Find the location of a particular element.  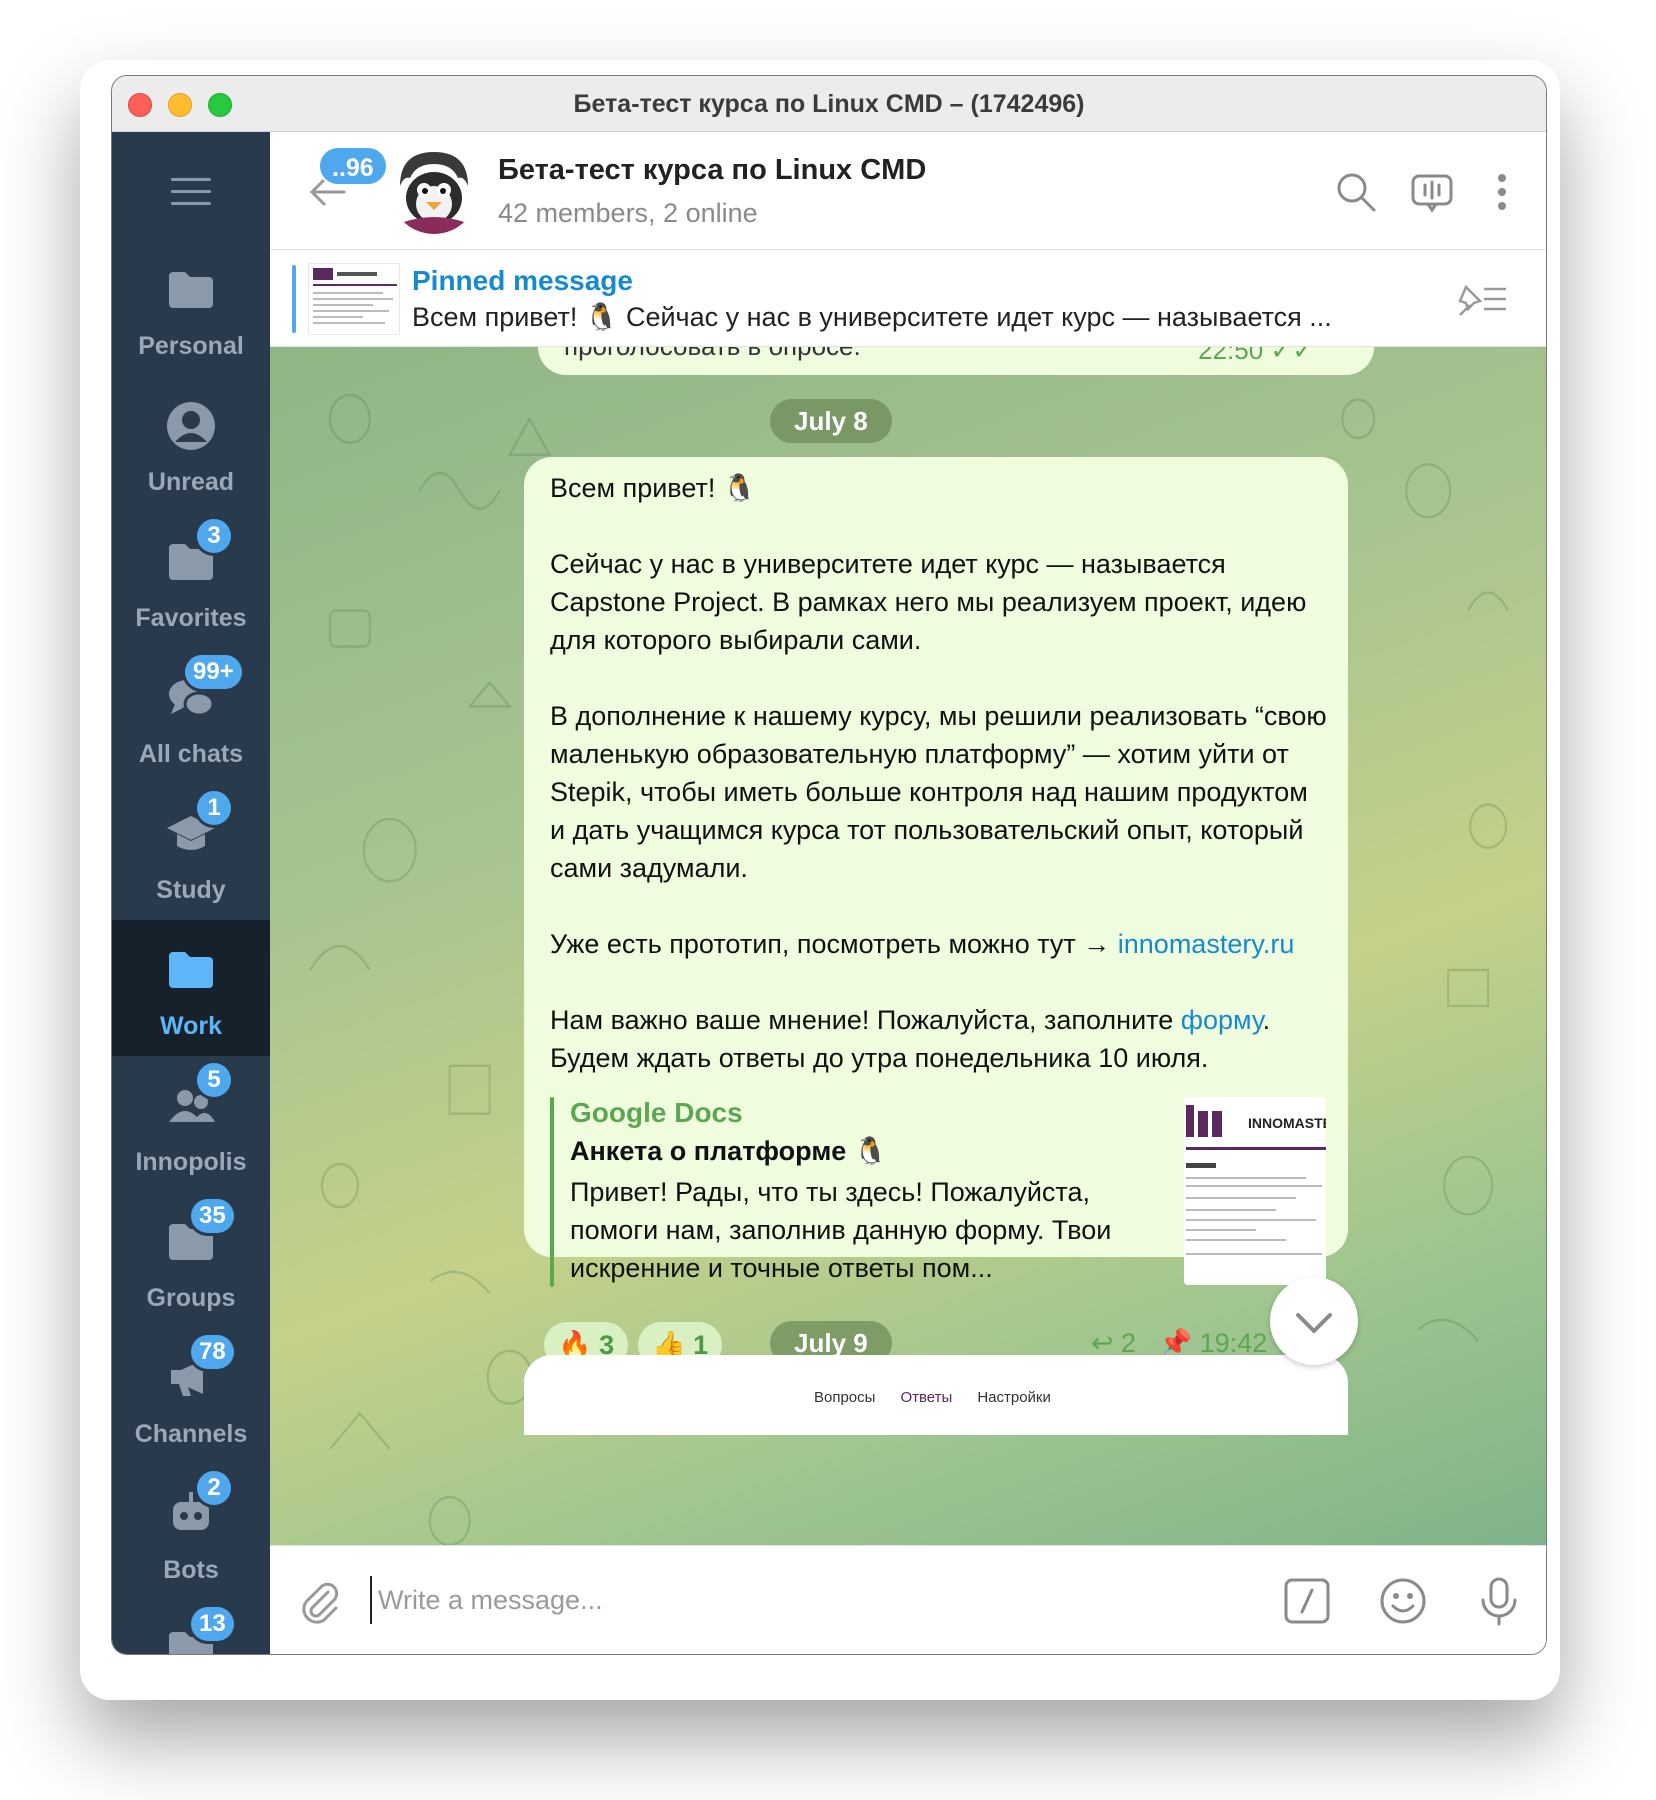

microphone-icon is located at coordinates (1499, 1601).